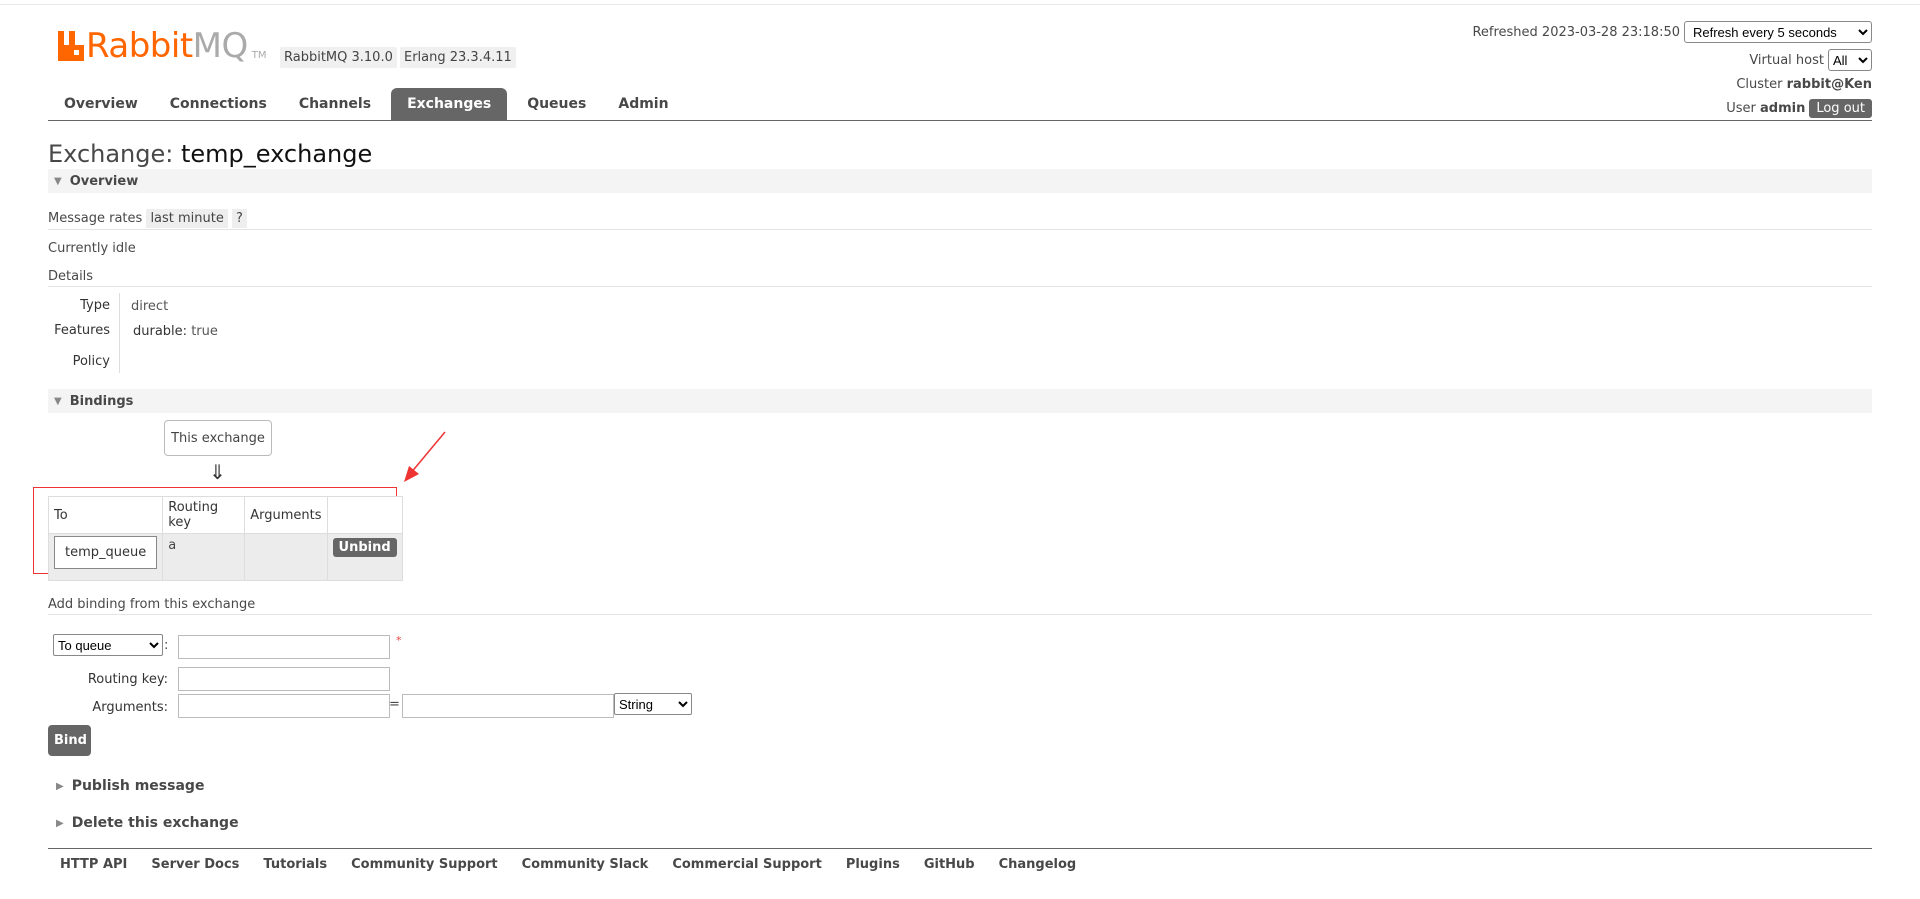 This screenshot has height=899, width=1920. What do you see at coordinates (1038, 864) in the screenshot?
I see `footer-link-changelog: Changelog` at bounding box center [1038, 864].